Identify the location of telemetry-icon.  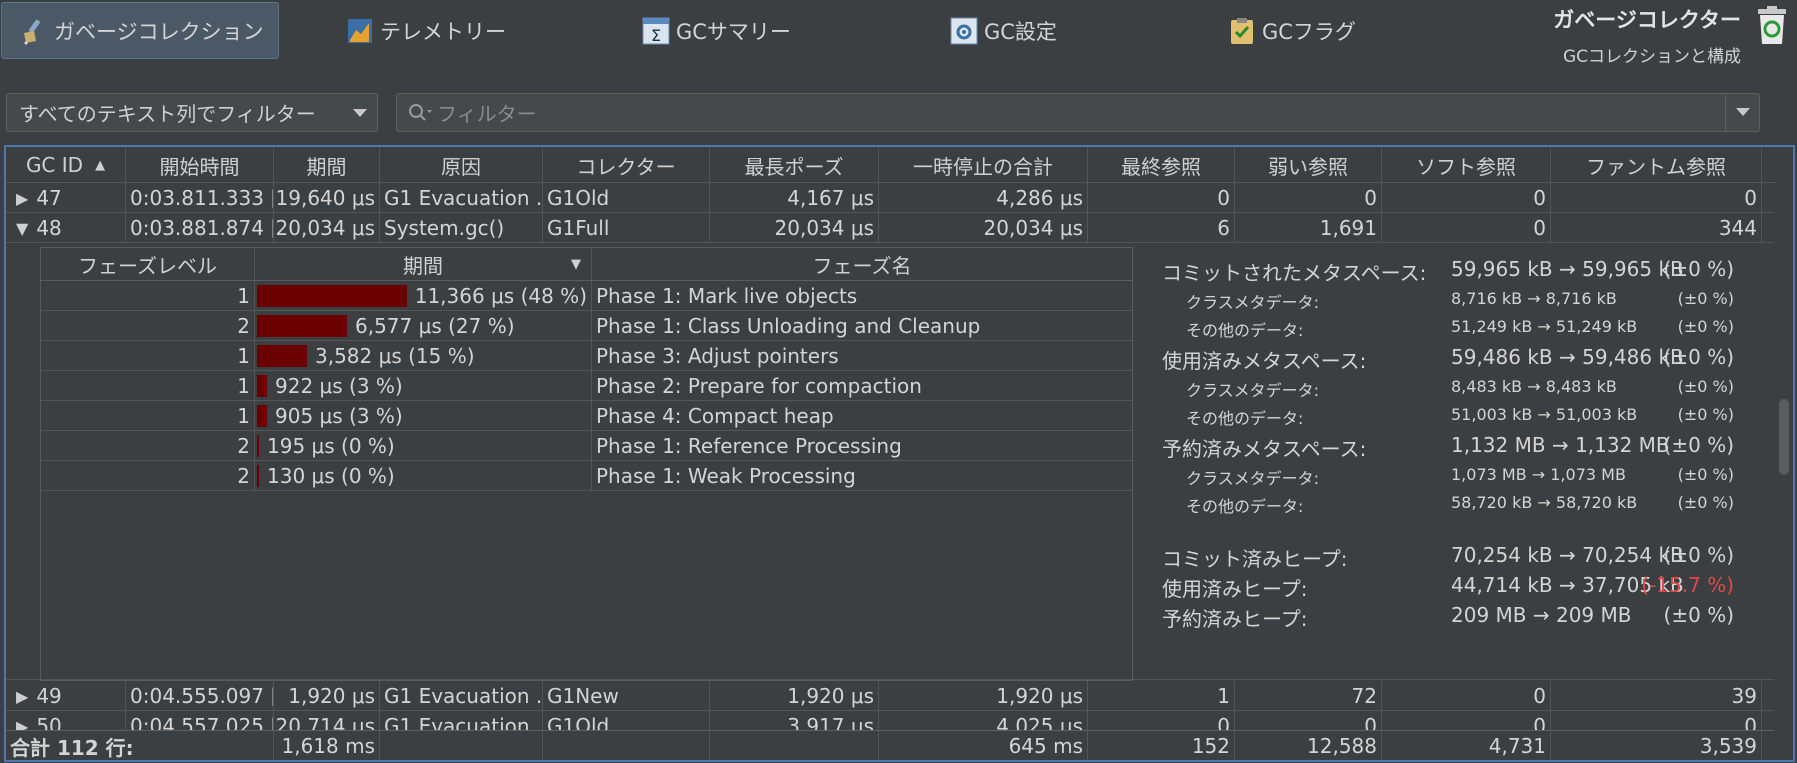
(360, 31).